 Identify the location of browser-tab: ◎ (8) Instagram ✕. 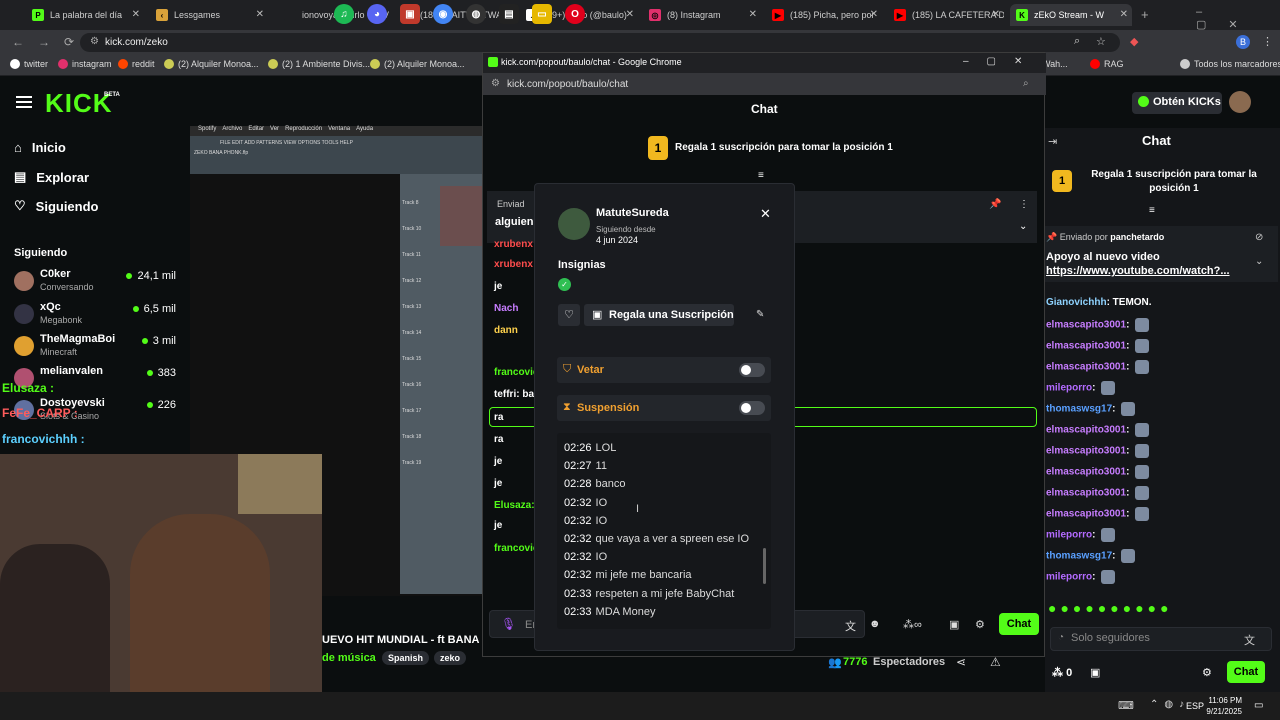
(702, 15).